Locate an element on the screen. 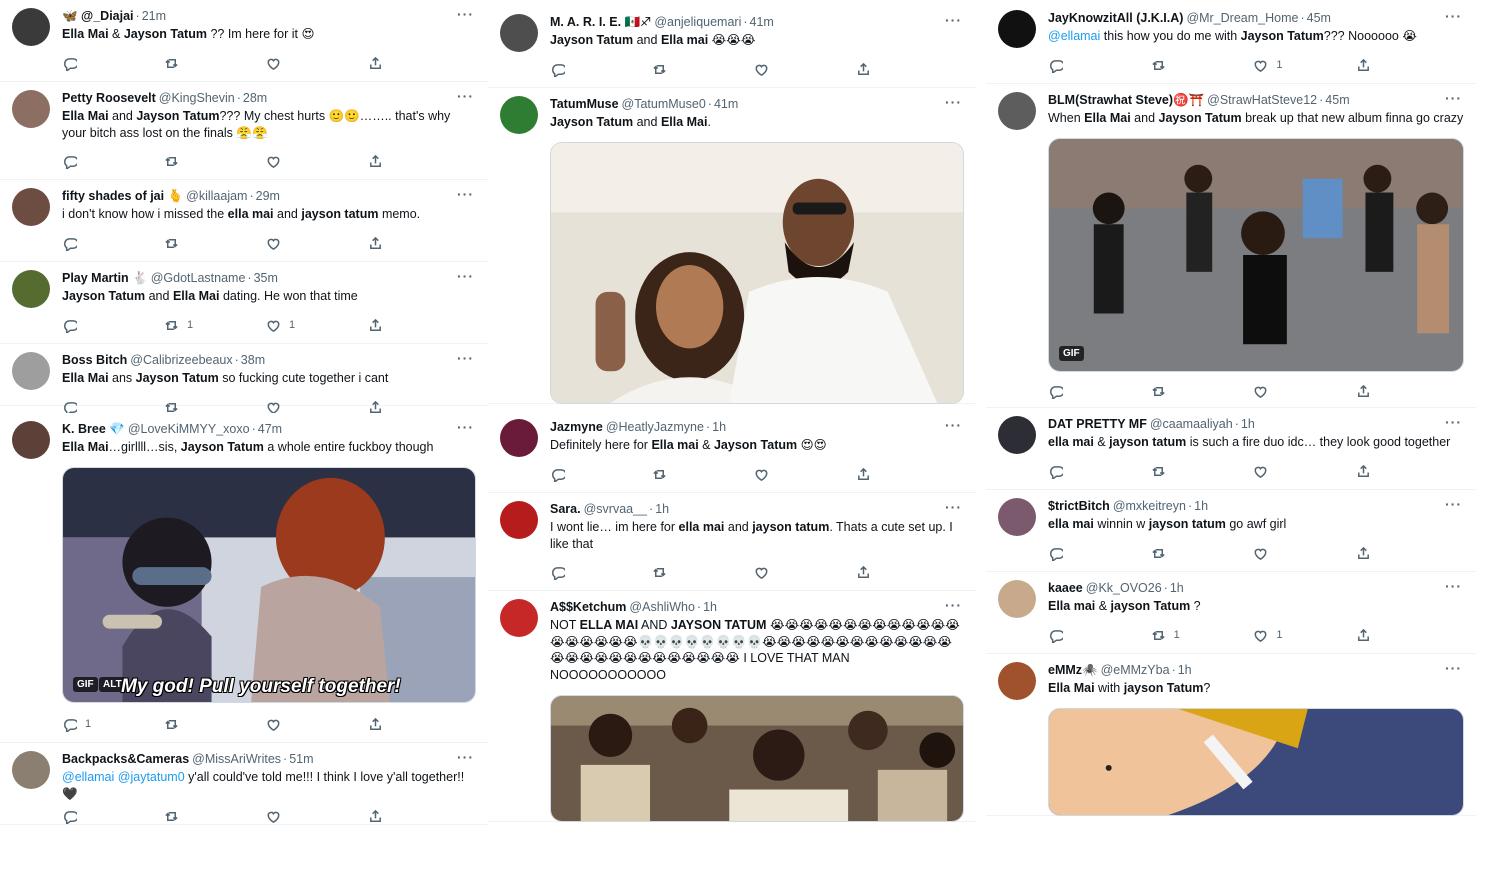 Image resolution: width=1500 pixels, height=881 pixels. display-name: 🦋 @_Diajai is located at coordinates (98, 16).